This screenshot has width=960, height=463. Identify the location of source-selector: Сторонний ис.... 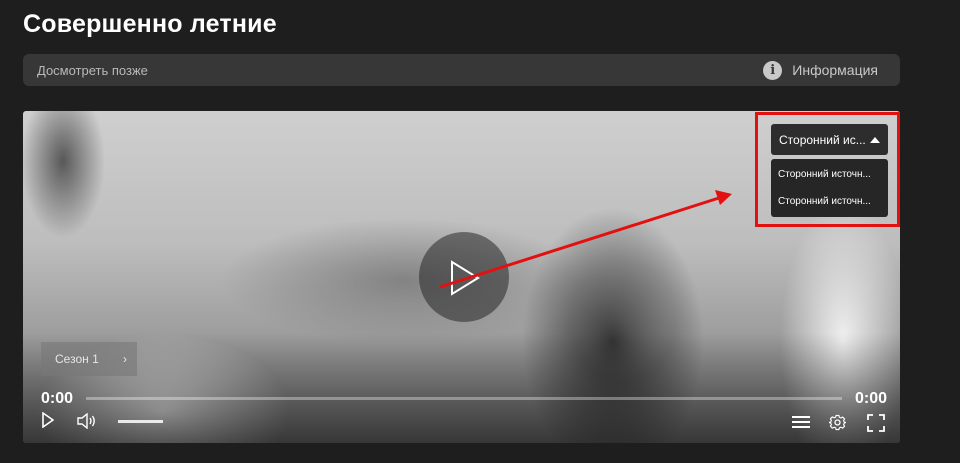
(829, 139).